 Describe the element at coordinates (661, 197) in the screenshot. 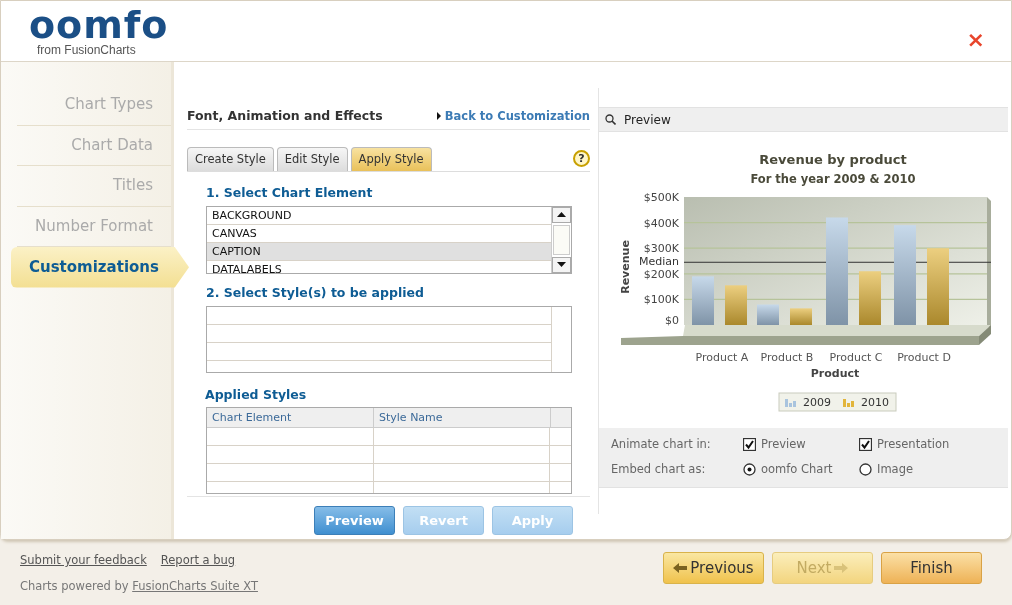

I see `y-tick-label: $500K` at that location.